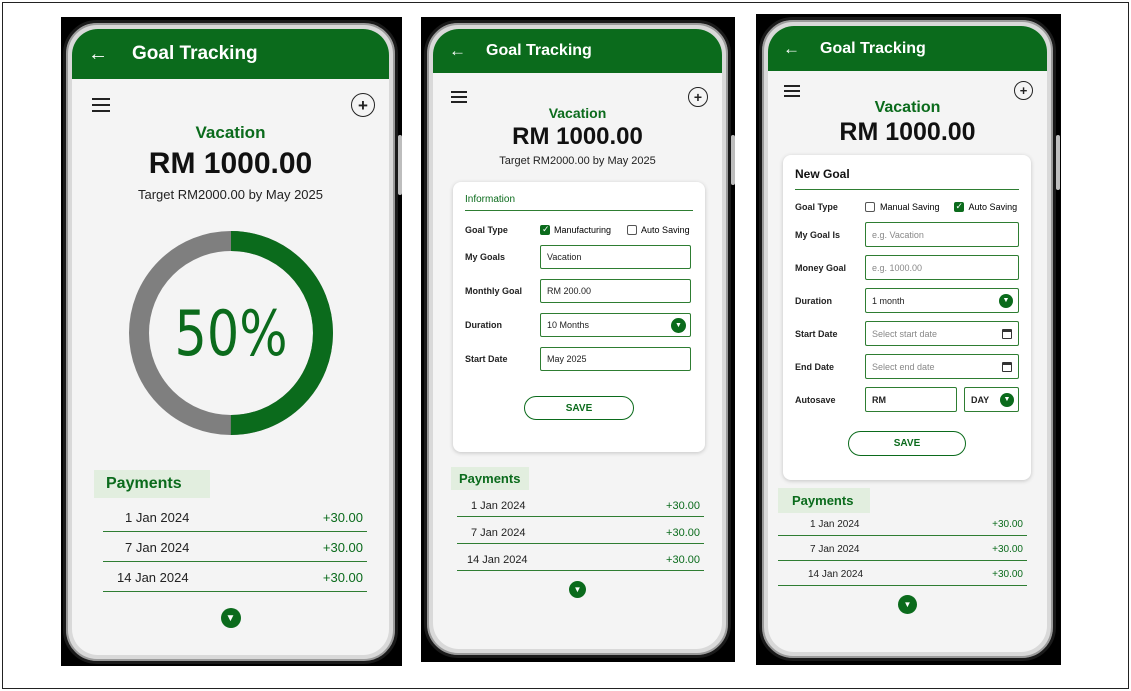 The height and width of the screenshot is (691, 1131). What do you see at coordinates (615, 291) in the screenshot?
I see `monthly-goal-input: RM 200.00` at bounding box center [615, 291].